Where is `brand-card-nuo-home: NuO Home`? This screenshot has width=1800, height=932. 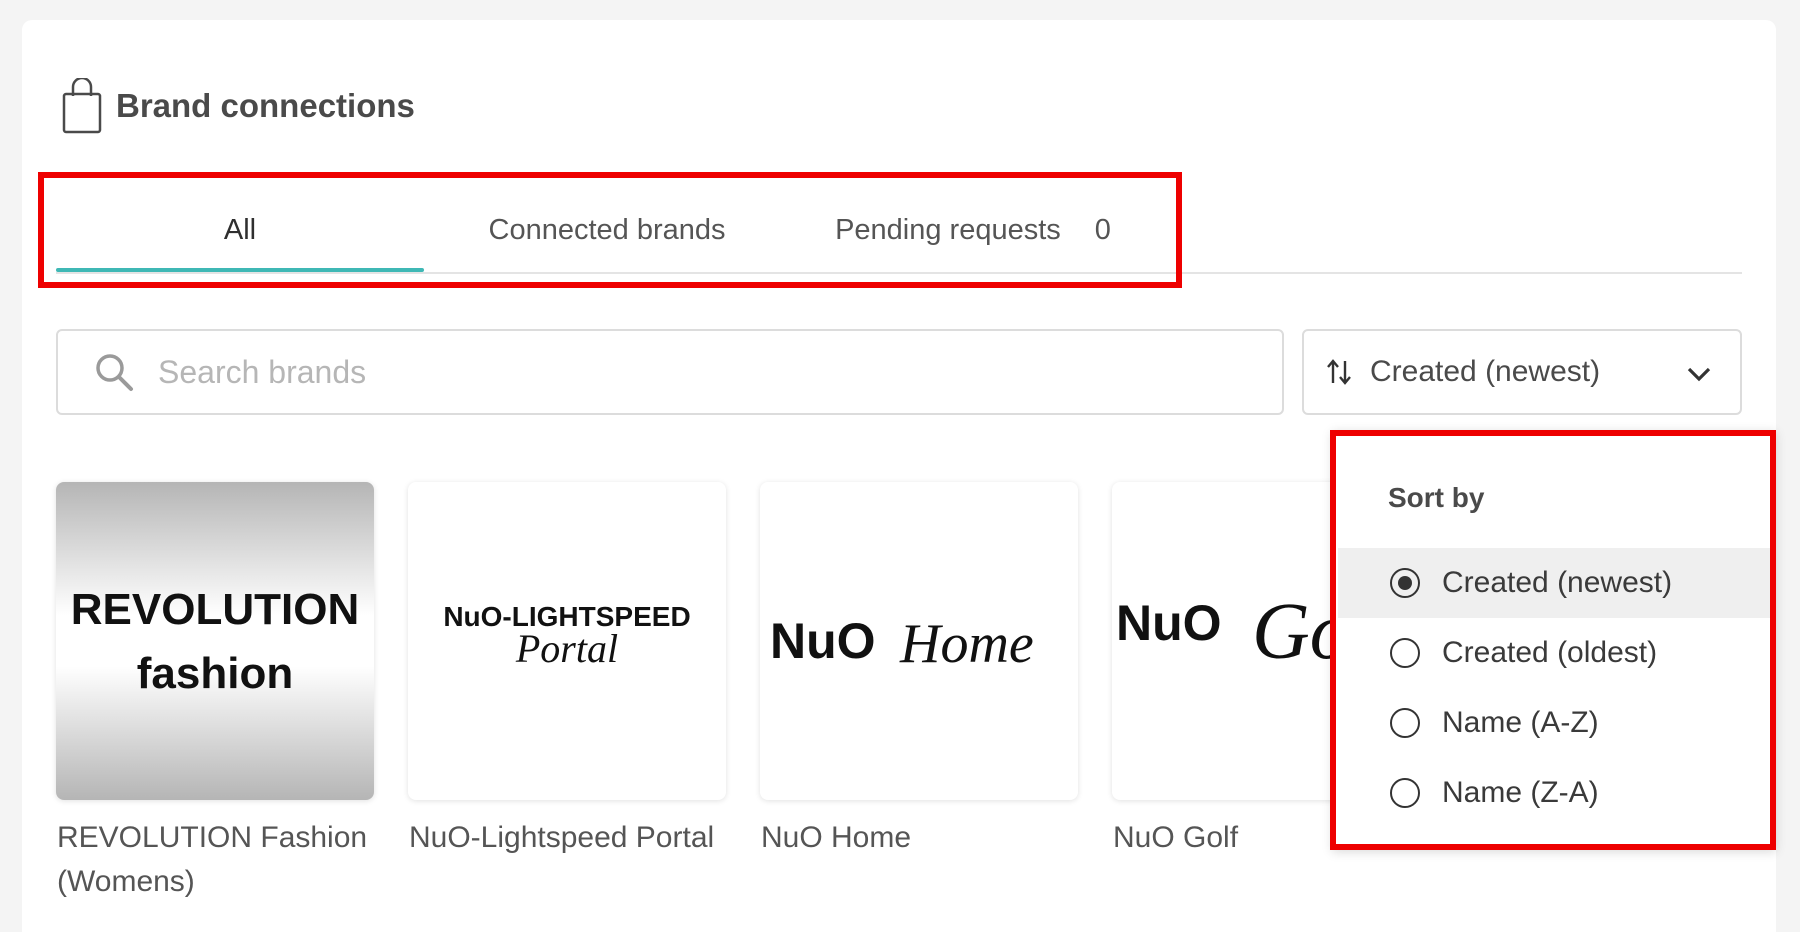 brand-card-nuo-home: NuO Home is located at coordinates (919, 641).